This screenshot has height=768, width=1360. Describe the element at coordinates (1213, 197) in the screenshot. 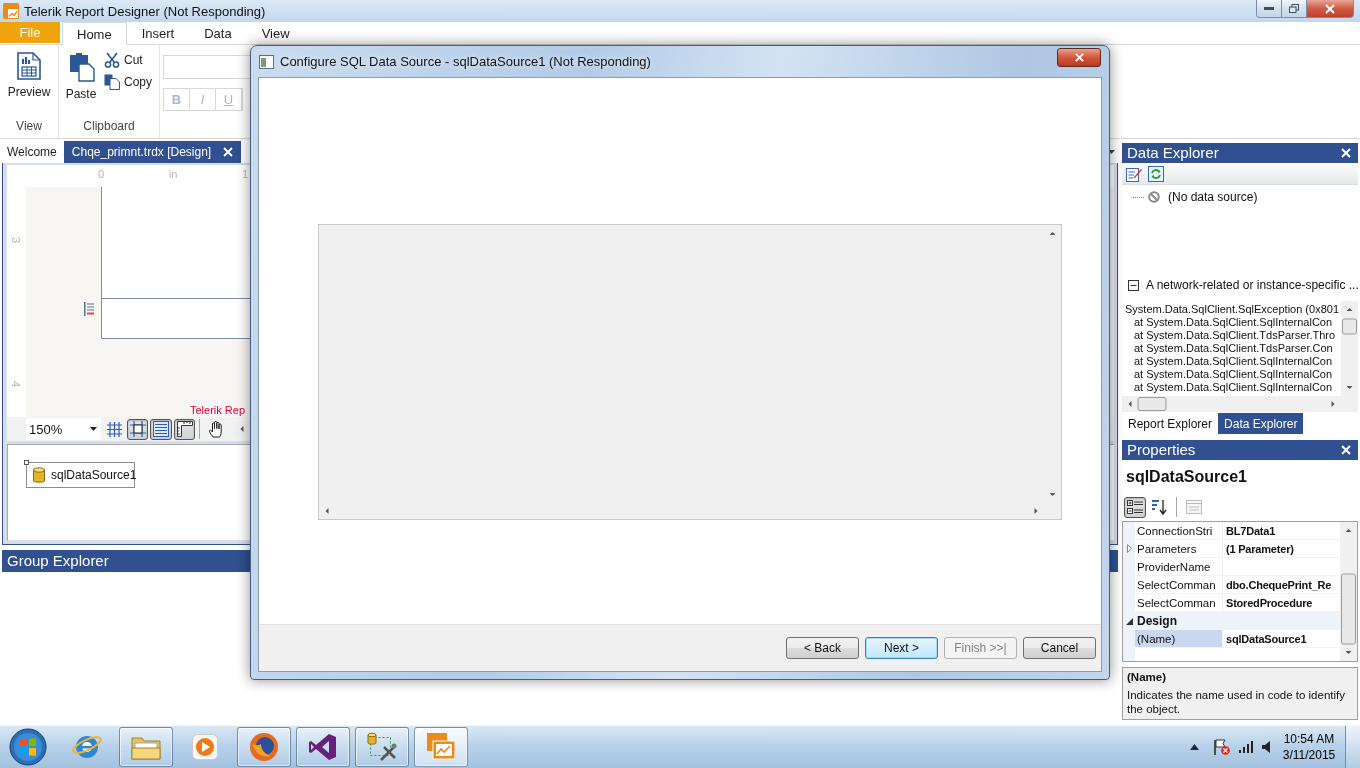

I see `tree-item: (No data source)` at that location.